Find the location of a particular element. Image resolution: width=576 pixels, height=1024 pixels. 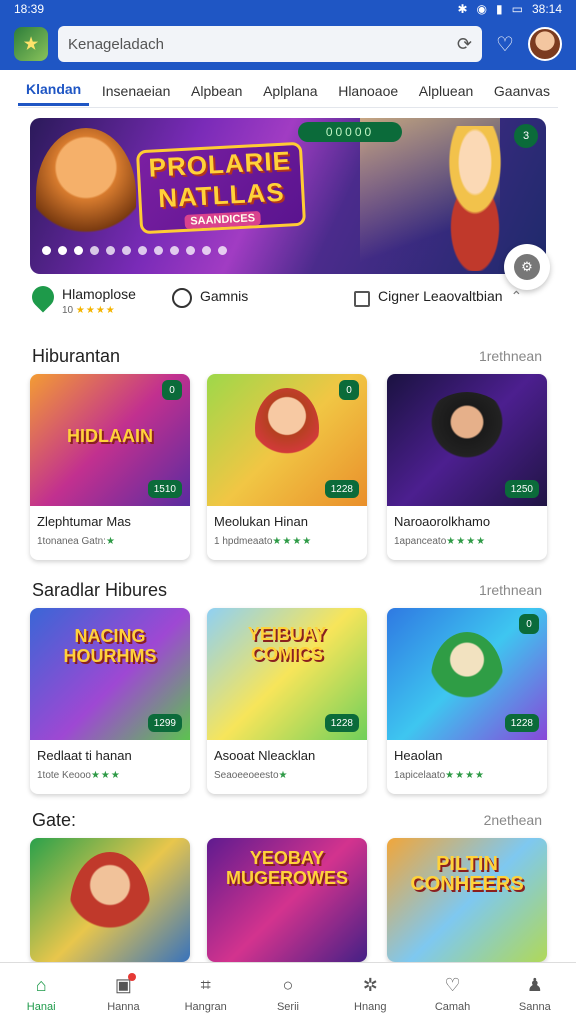

price-tag: 1250 is located at coordinates (521, 489).